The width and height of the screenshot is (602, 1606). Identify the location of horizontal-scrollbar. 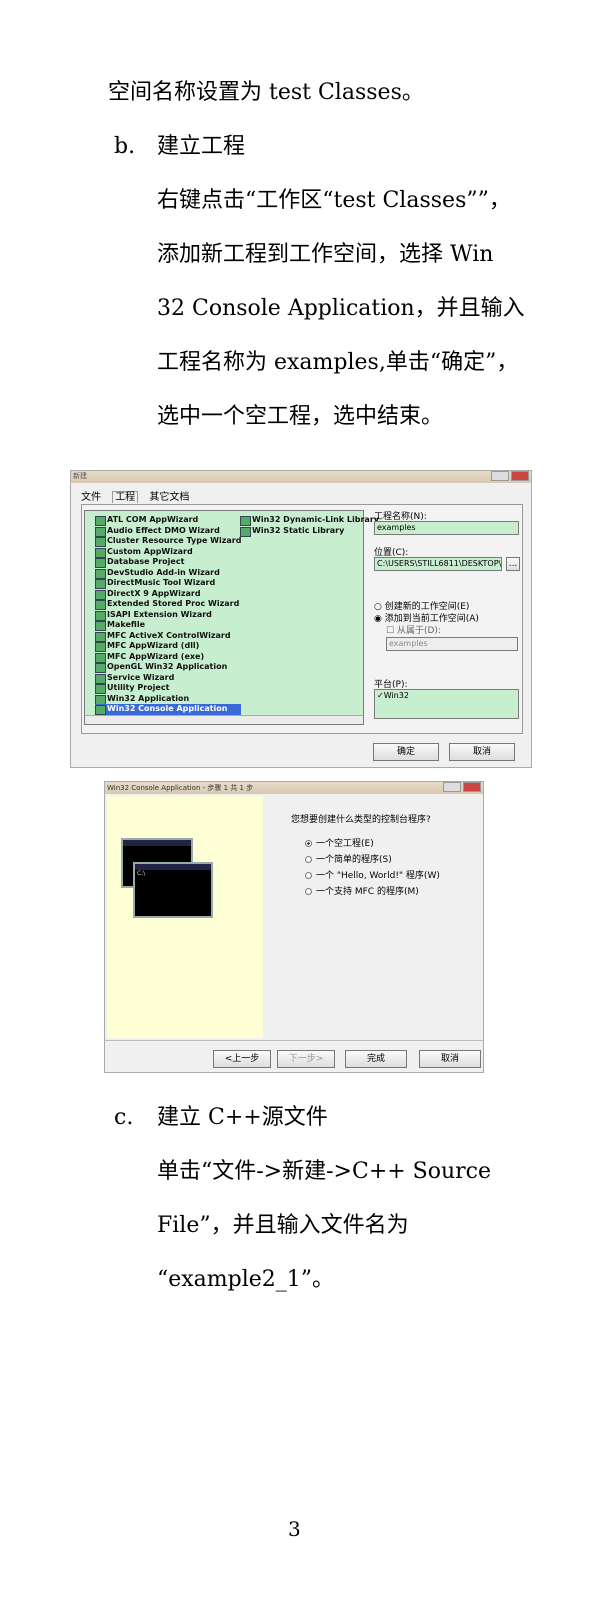
(224, 719).